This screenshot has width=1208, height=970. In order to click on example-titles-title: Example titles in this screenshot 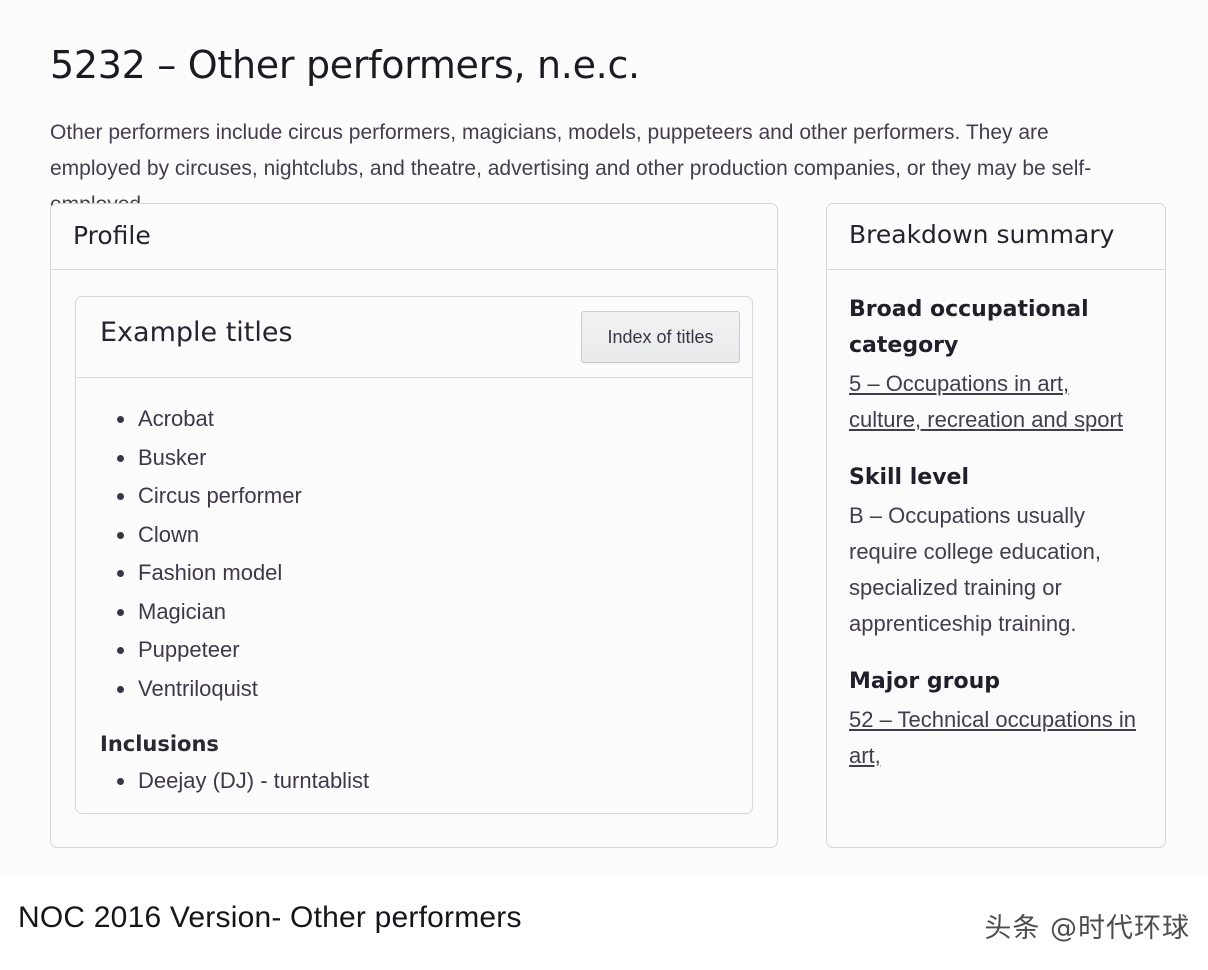, I will do `click(196, 332)`.